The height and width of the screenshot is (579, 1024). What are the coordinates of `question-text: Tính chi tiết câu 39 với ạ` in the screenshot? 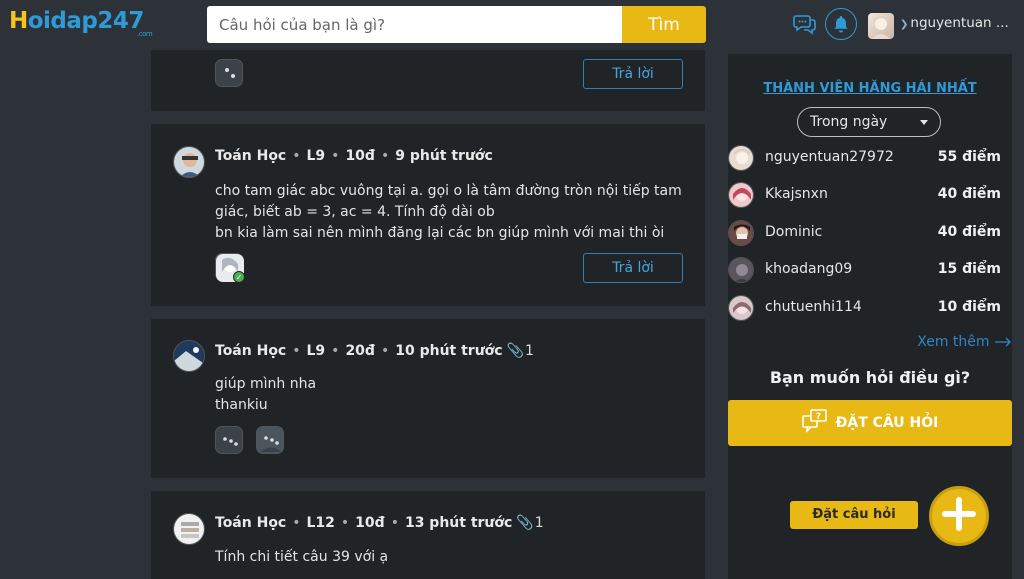 It's located at (455, 557).